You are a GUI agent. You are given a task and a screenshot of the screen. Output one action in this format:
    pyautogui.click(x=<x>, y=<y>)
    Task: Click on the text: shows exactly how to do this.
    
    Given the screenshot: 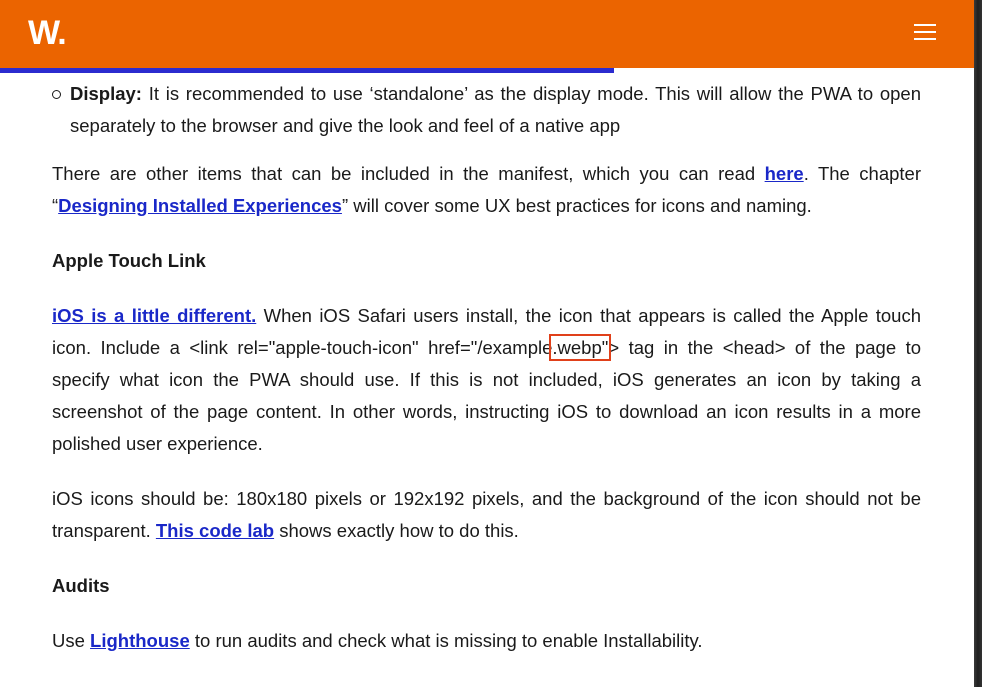 What is the action you would take?
    pyautogui.click(x=396, y=530)
    